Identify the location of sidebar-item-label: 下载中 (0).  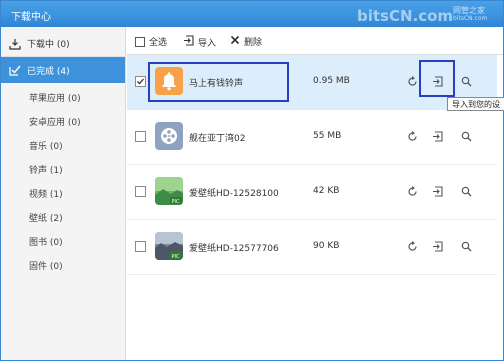
(48, 45).